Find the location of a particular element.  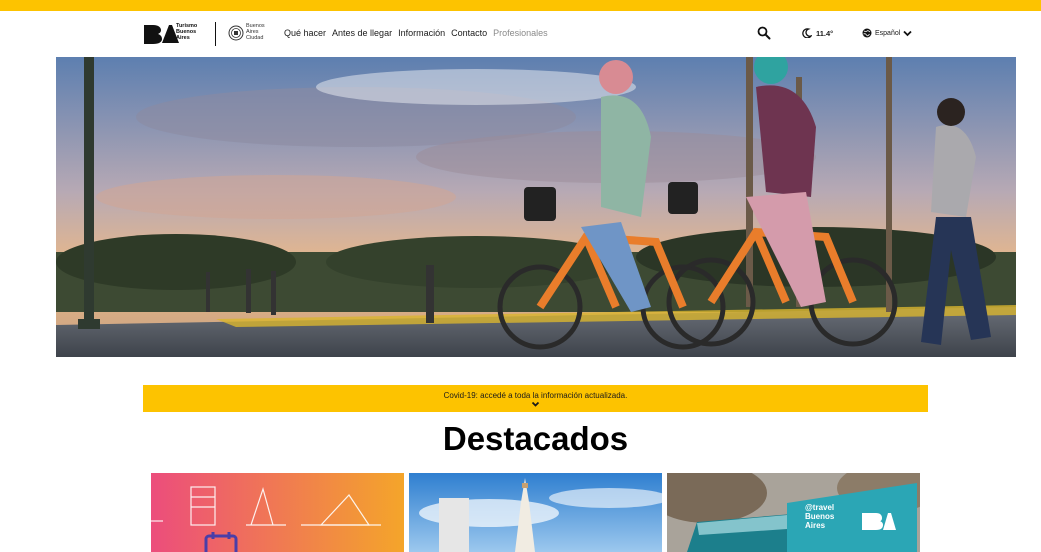

card-image-events is located at coordinates (277, 512).